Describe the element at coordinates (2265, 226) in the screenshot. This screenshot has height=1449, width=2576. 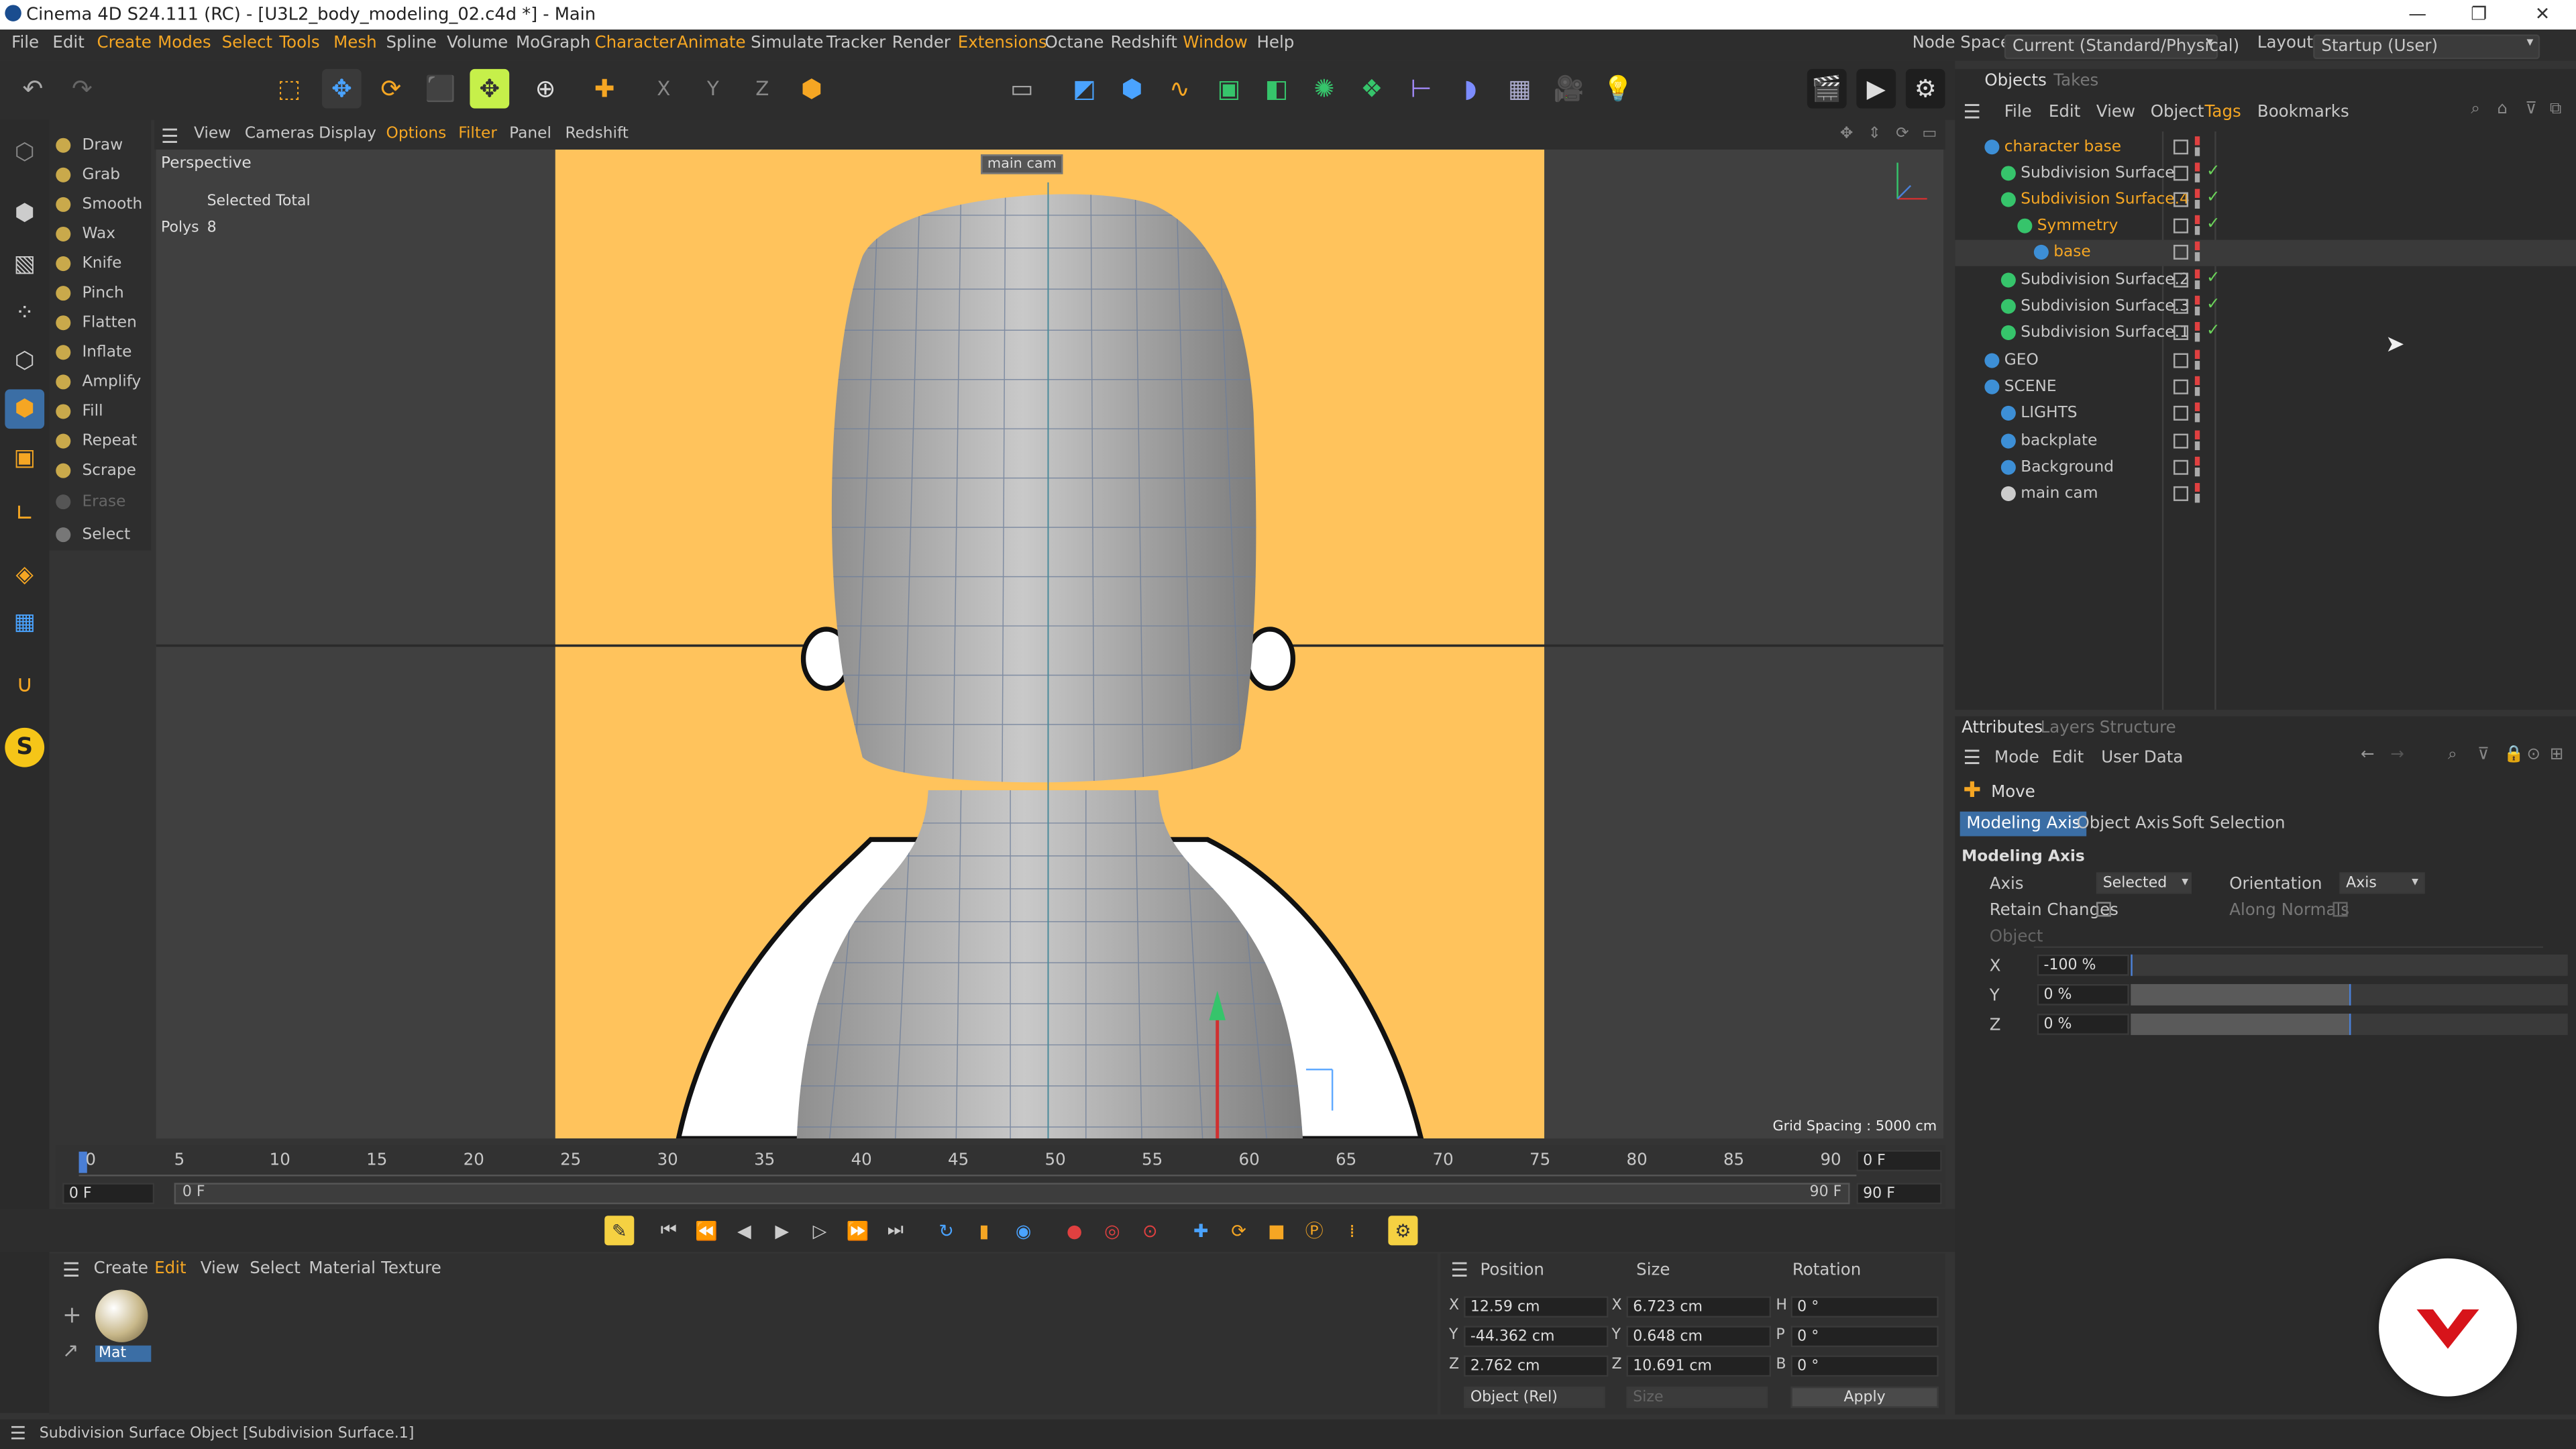
I see `object-row: Symmetry ✓` at that location.